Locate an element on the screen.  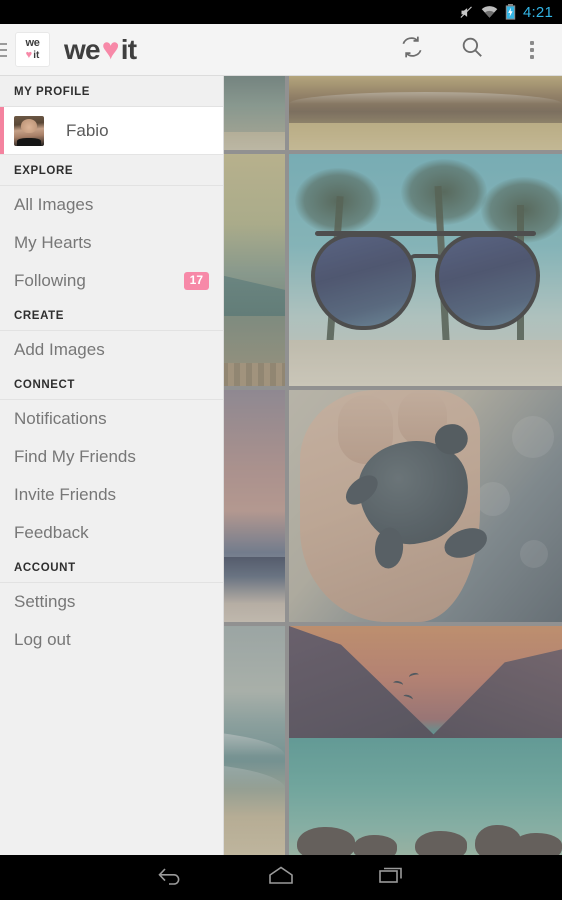
hamburger-icon is located at coordinates (4, 50).